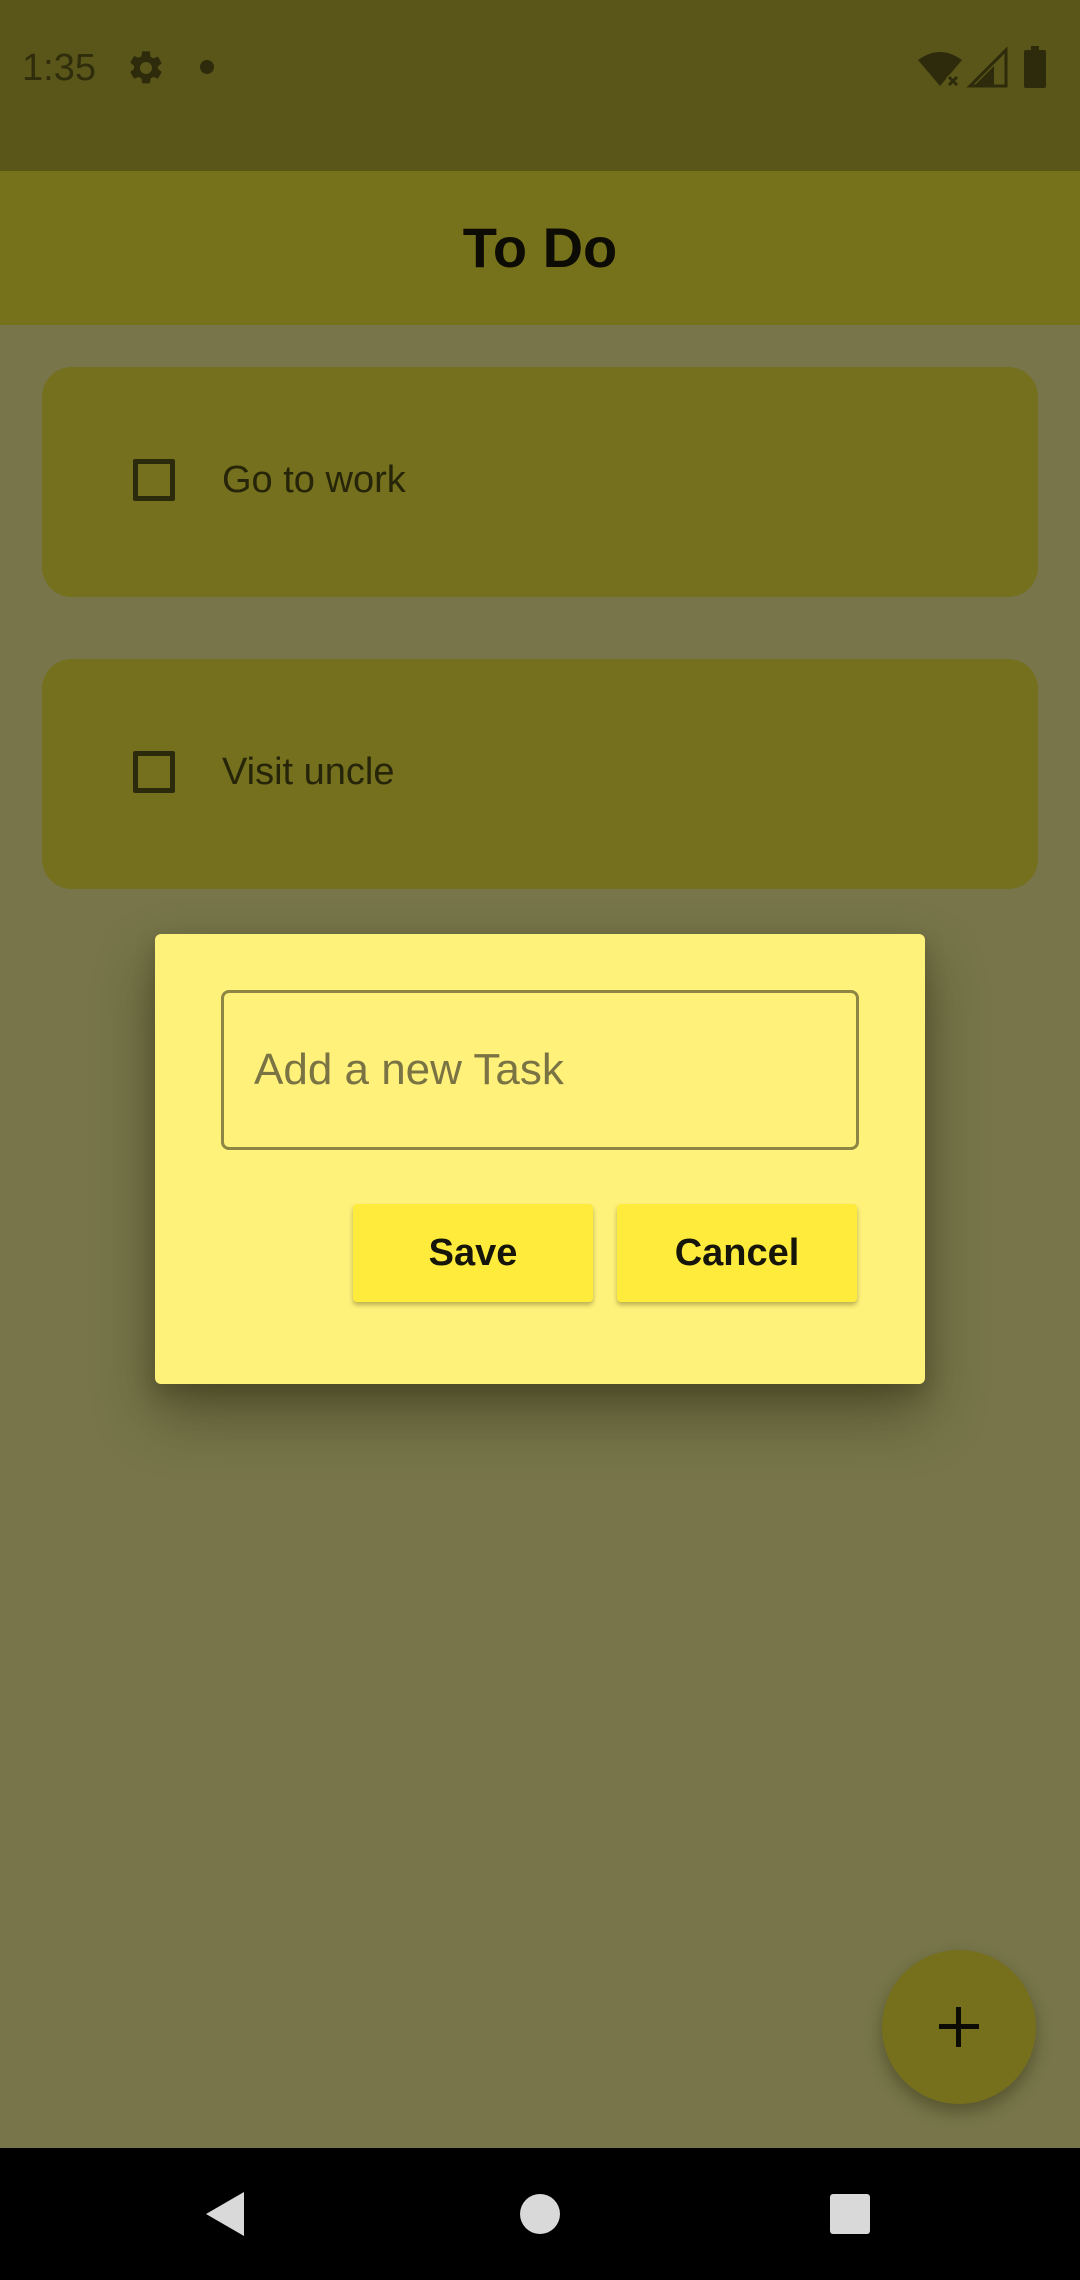 Image resolution: width=1080 pixels, height=2280 pixels. What do you see at coordinates (473, 1253) in the screenshot?
I see `save-button: Save` at bounding box center [473, 1253].